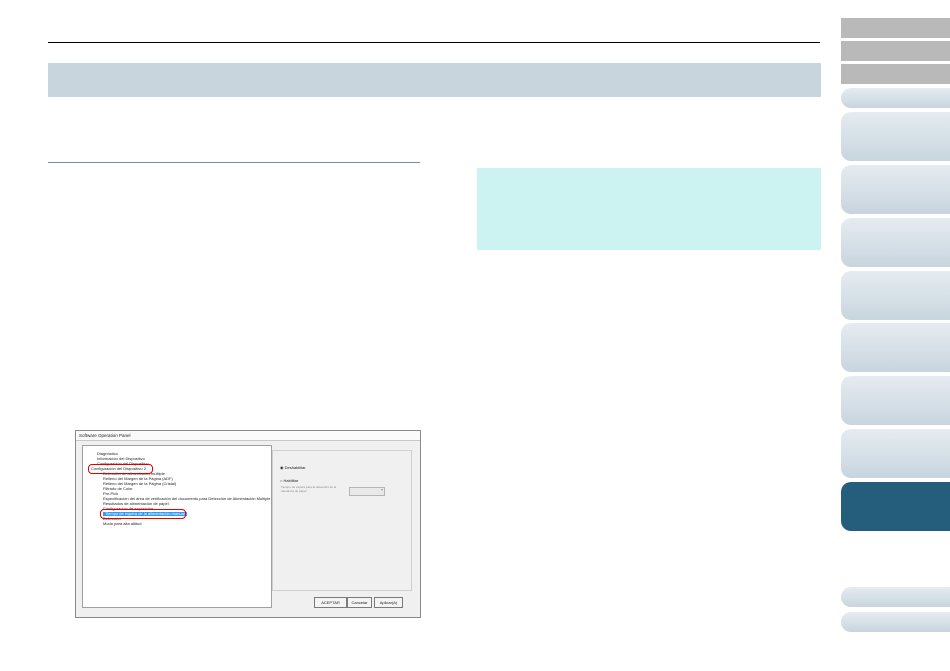  What do you see at coordinates (895, 506) in the screenshot?
I see `nav-tab-active` at bounding box center [895, 506].